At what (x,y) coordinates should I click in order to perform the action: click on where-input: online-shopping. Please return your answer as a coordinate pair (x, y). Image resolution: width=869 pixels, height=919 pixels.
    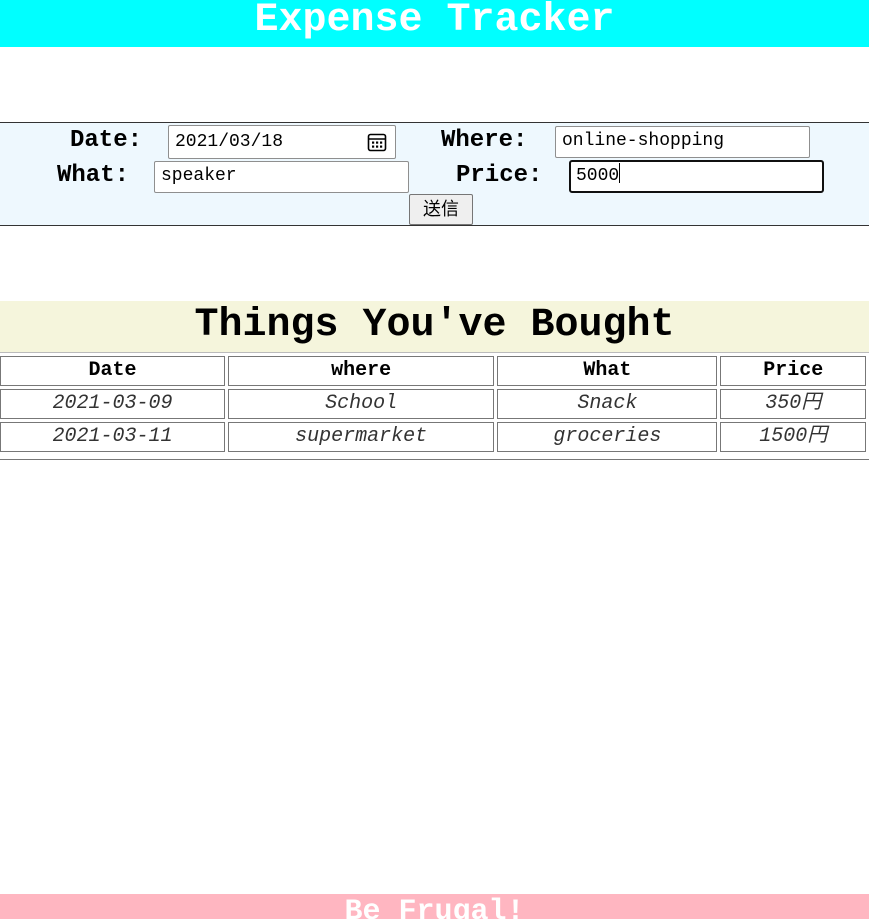
    Looking at the image, I should click on (682, 142).